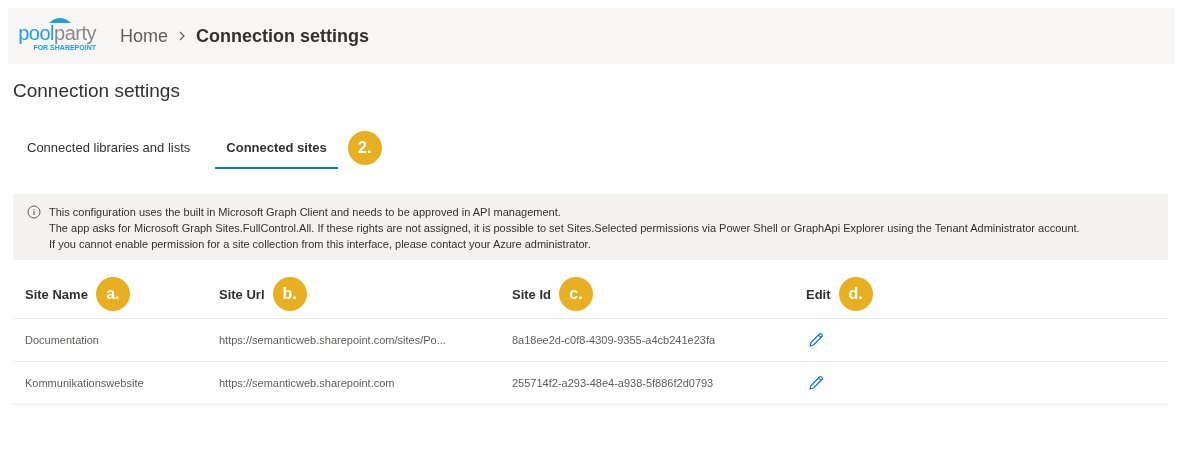  I want to click on column-header: Edit, so click(818, 294).